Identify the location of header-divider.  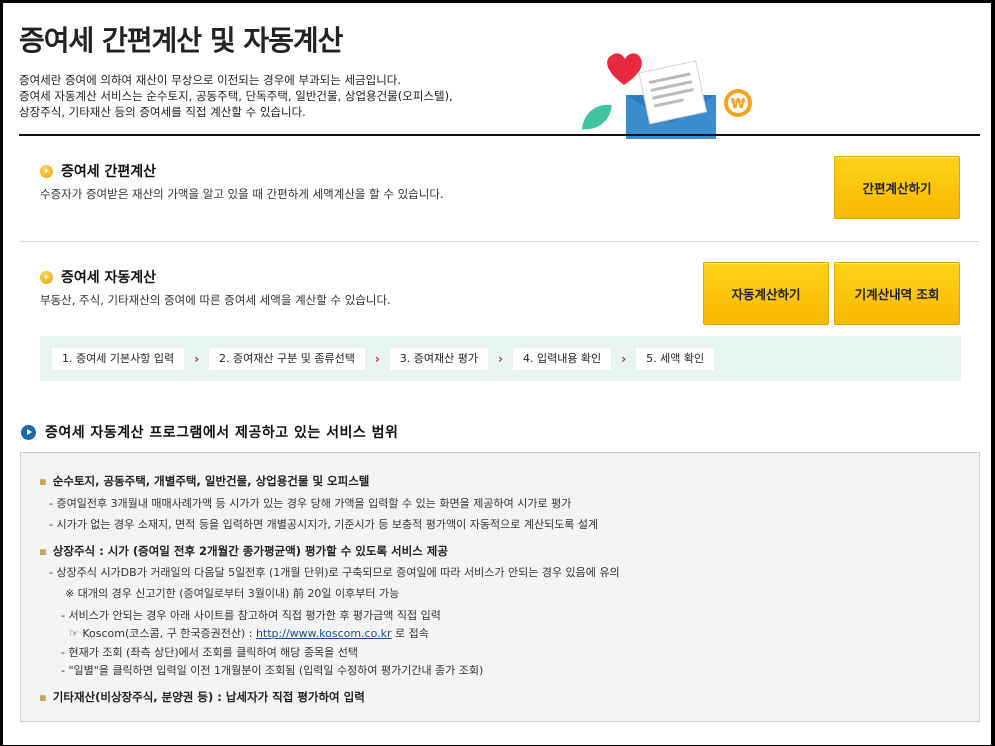
(499, 135).